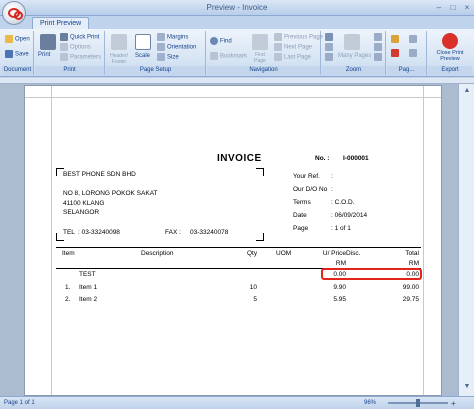 Image resolution: width=474 pixels, height=409 pixels. What do you see at coordinates (293, 47) in the screenshot?
I see `next-page-button: Next Page` at bounding box center [293, 47].